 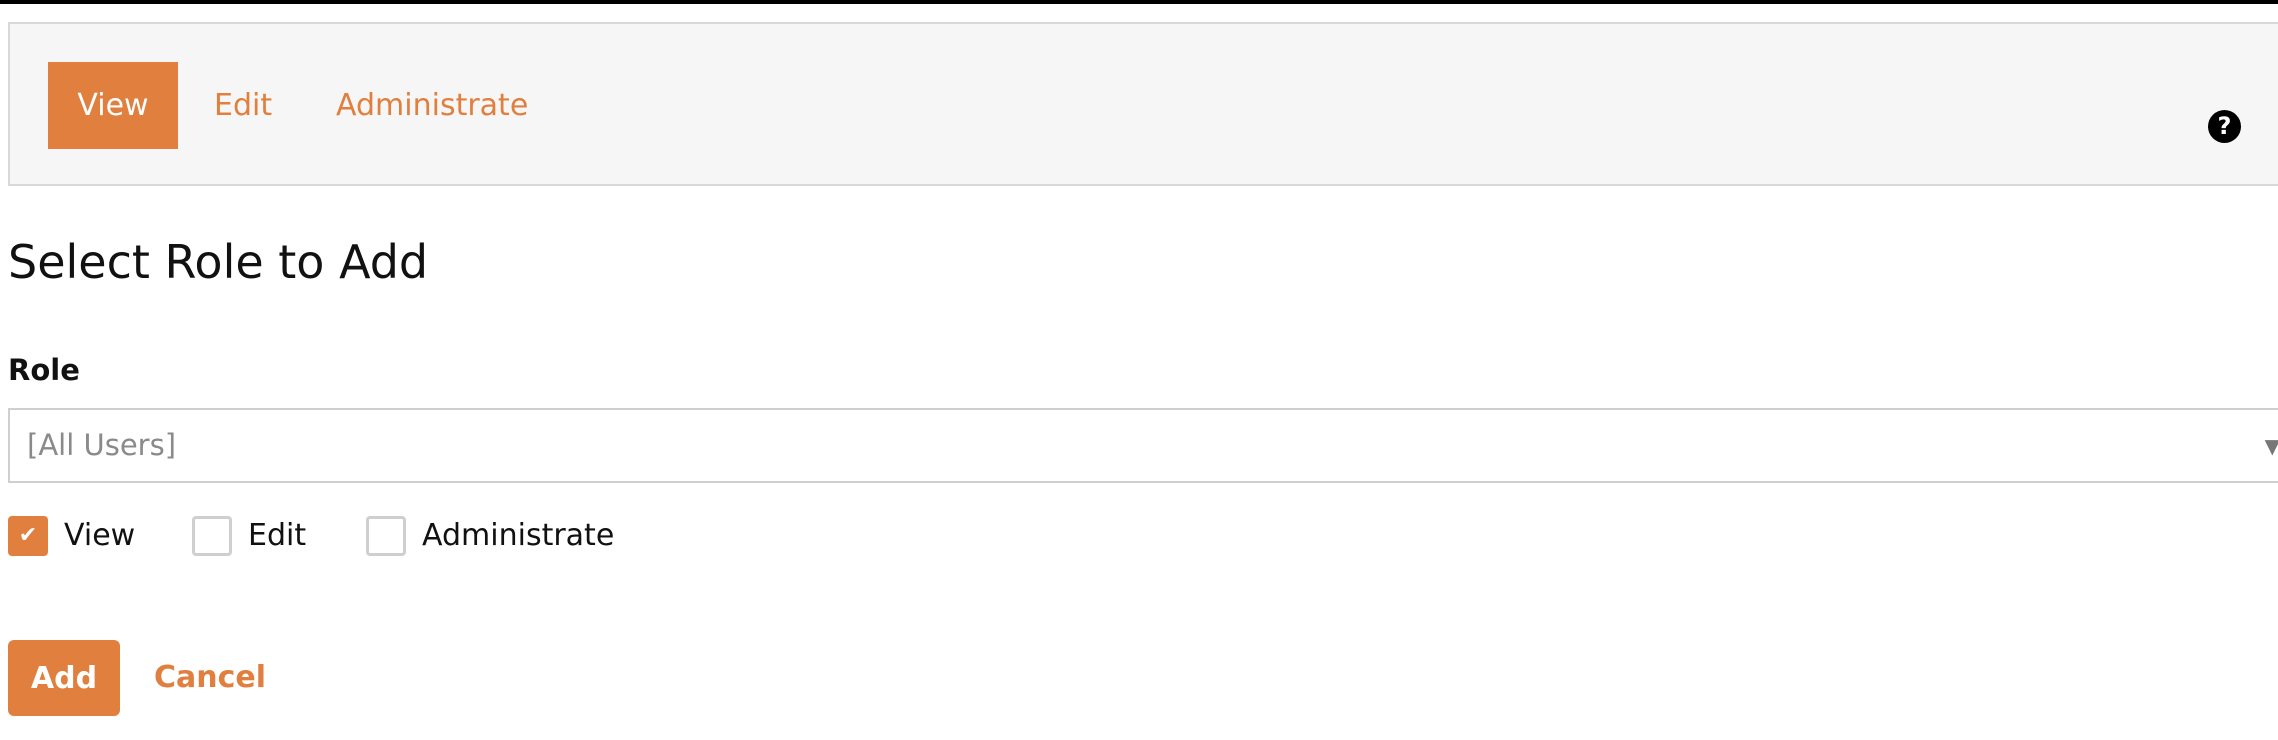 I want to click on add-button: Add, so click(x=64, y=678).